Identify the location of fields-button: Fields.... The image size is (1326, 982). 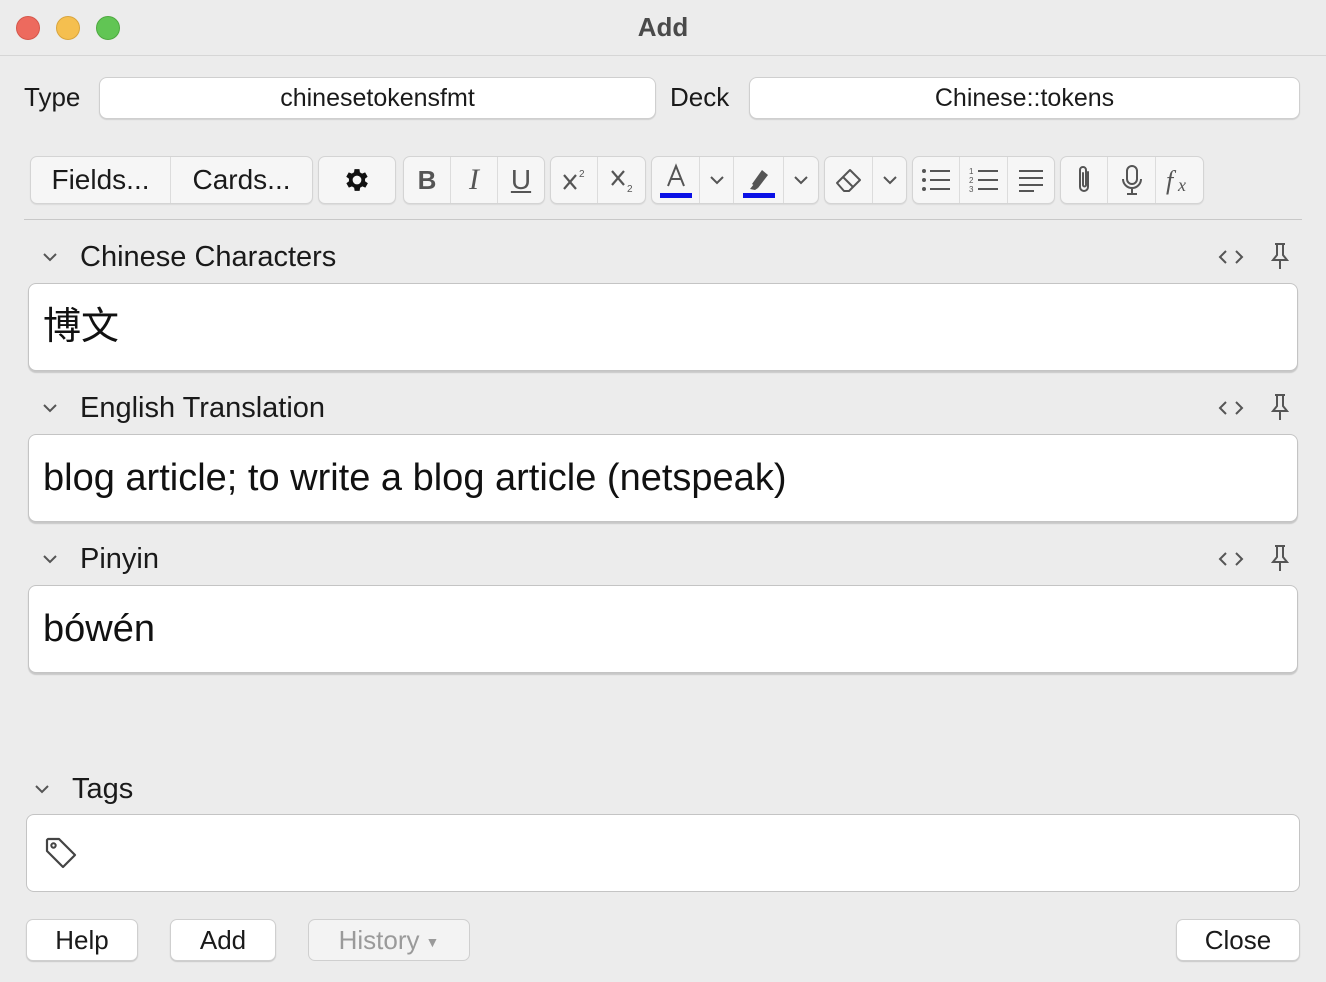
(101, 180).